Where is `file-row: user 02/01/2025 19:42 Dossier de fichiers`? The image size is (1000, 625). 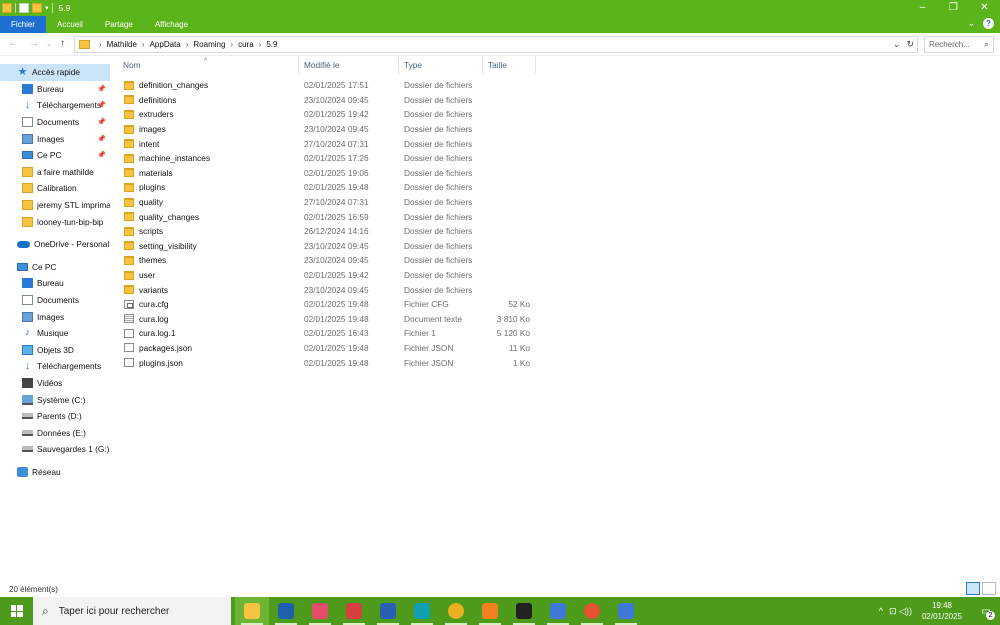
file-row: user 02/01/2025 19:42 Dossier de fichiers is located at coordinates (333, 275).